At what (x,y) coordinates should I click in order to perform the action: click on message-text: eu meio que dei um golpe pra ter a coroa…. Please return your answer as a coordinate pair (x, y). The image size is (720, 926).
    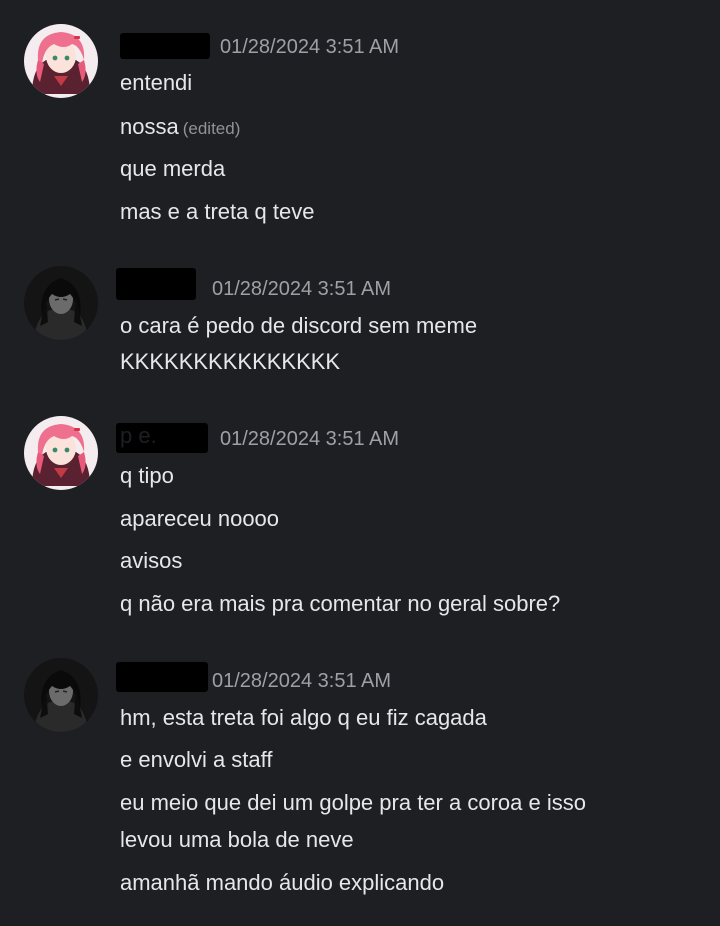
    Looking at the image, I should click on (353, 802).